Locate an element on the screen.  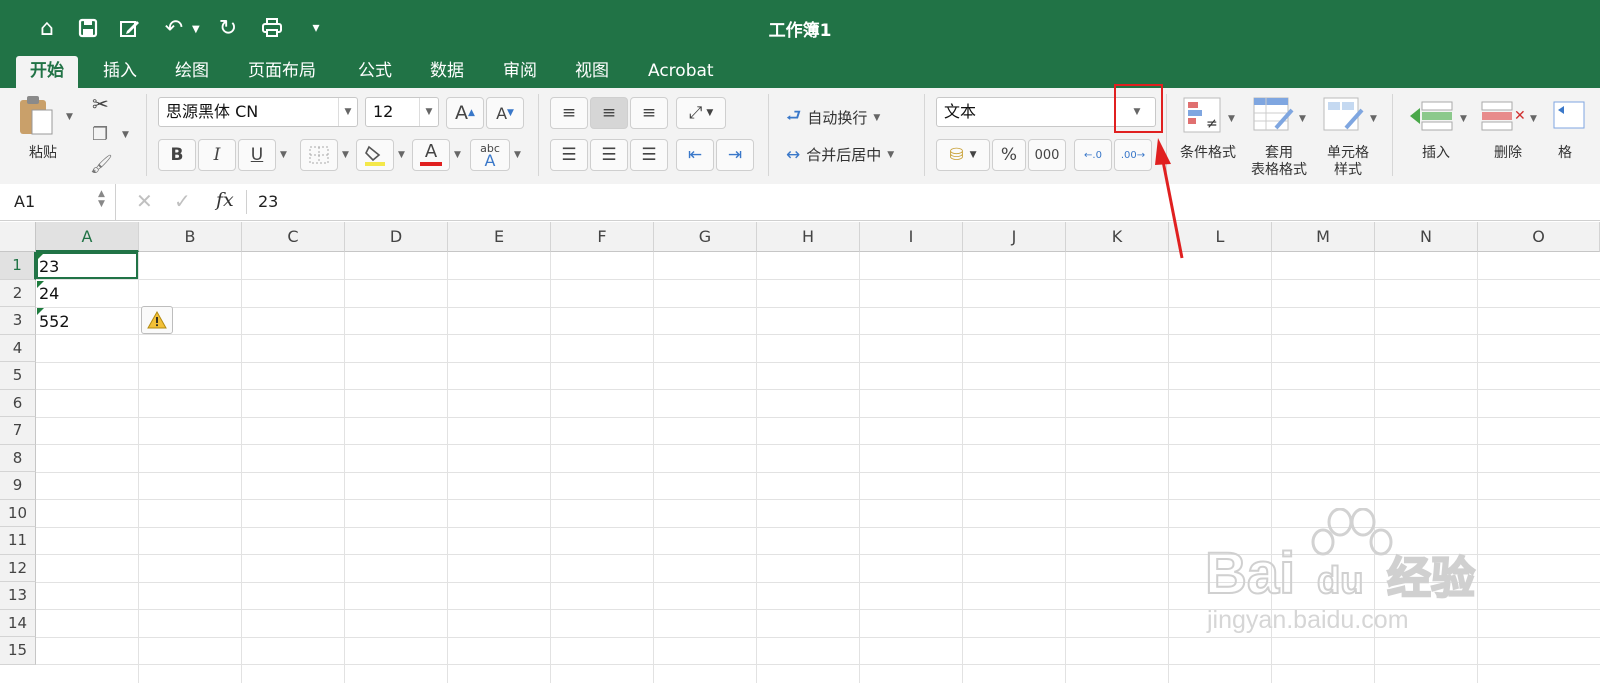
cell-styles-label: 单元格 样式 is located at coordinates (1348, 162).